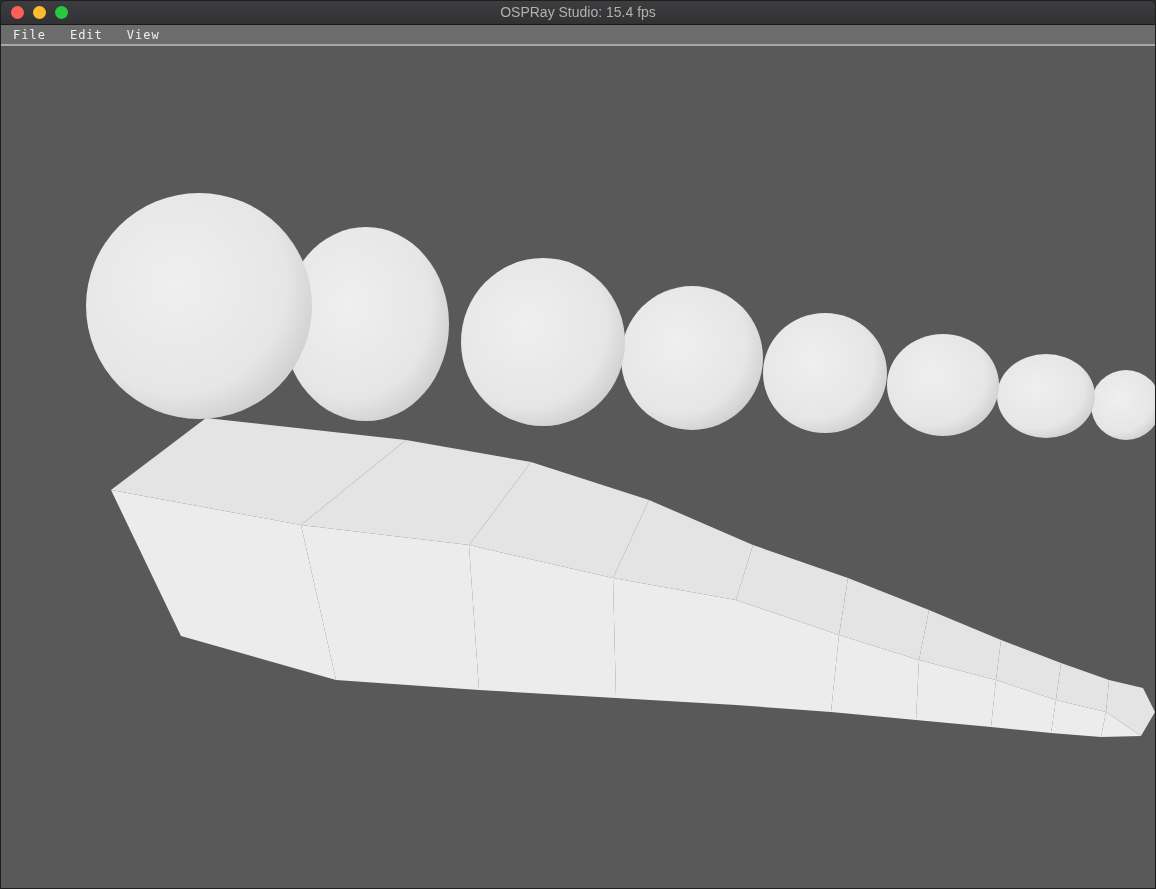 This screenshot has height=889, width=1156. I want to click on minimize-icon, so click(39, 12).